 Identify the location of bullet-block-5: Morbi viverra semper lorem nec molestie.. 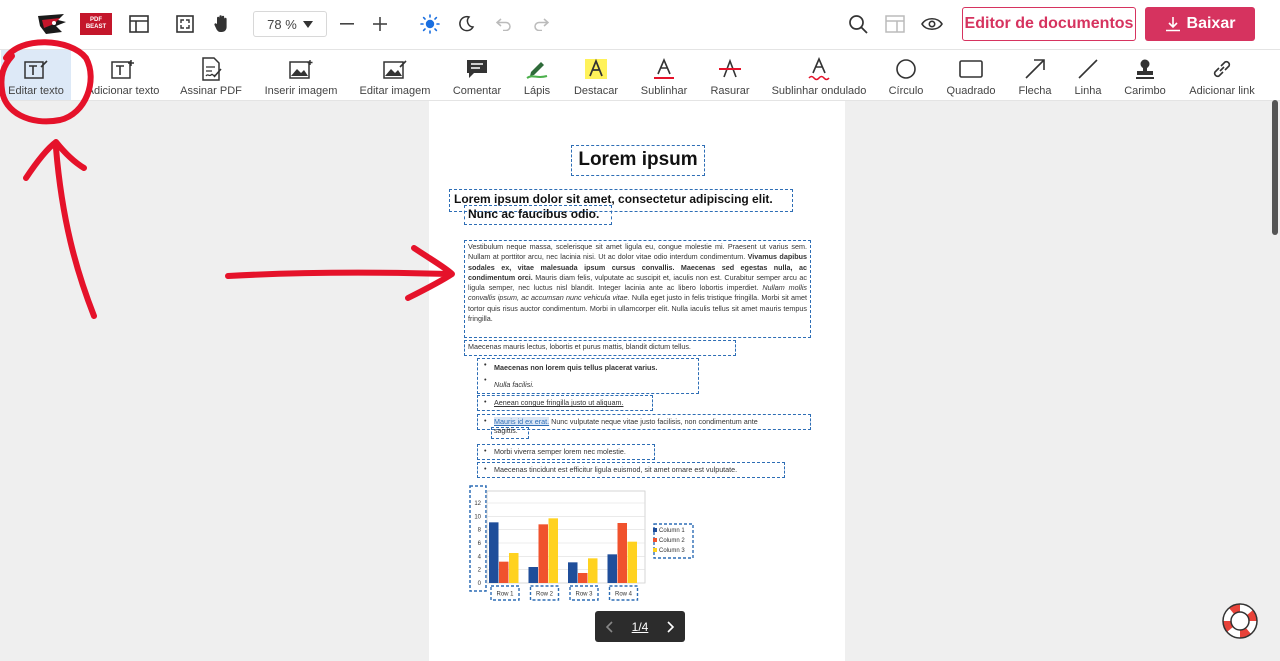
(566, 452).